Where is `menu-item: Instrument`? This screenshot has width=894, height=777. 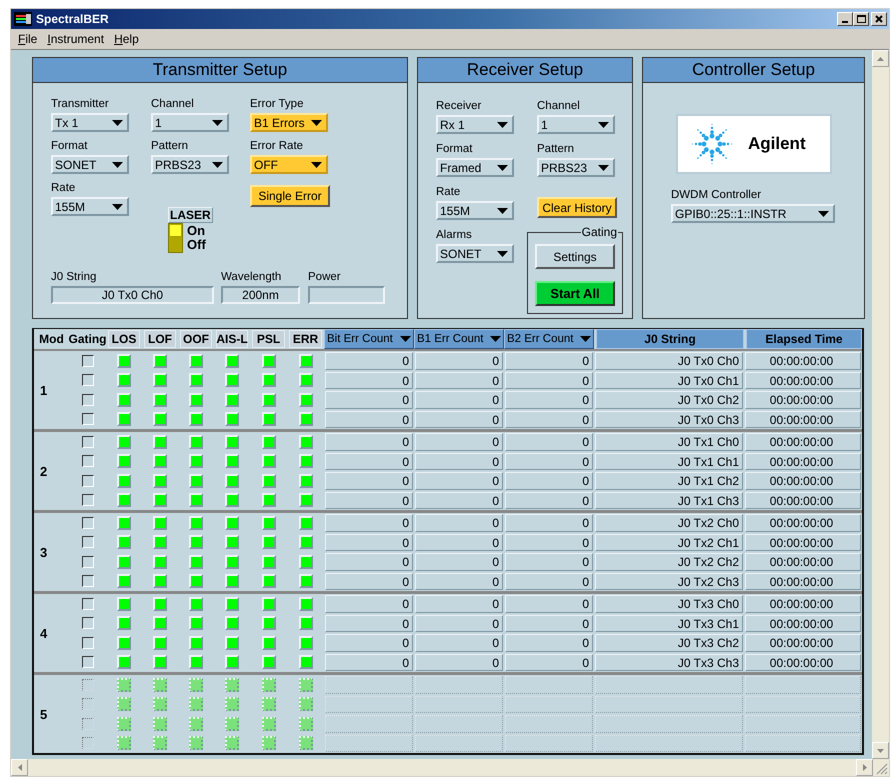
menu-item: Instrument is located at coordinates (76, 39).